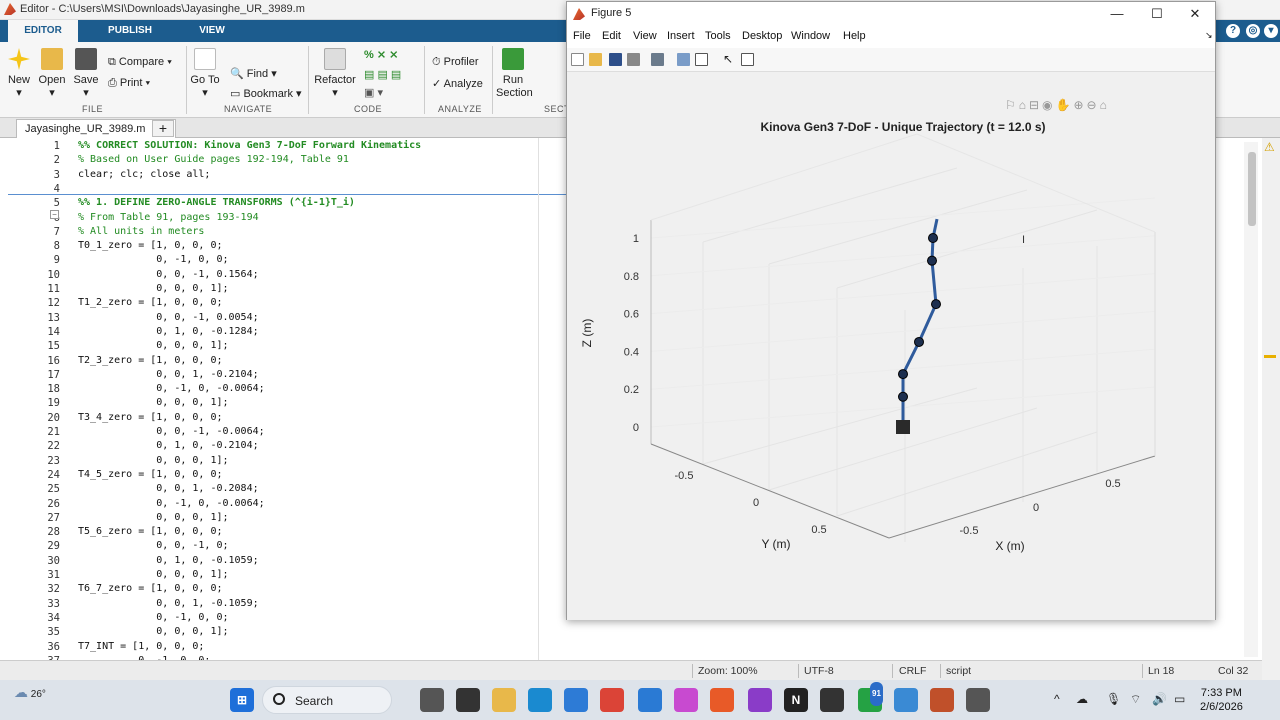 Image resolution: width=1280 pixels, height=720 pixels. I want to click on whatsapp-icon: 91, so click(870, 697).